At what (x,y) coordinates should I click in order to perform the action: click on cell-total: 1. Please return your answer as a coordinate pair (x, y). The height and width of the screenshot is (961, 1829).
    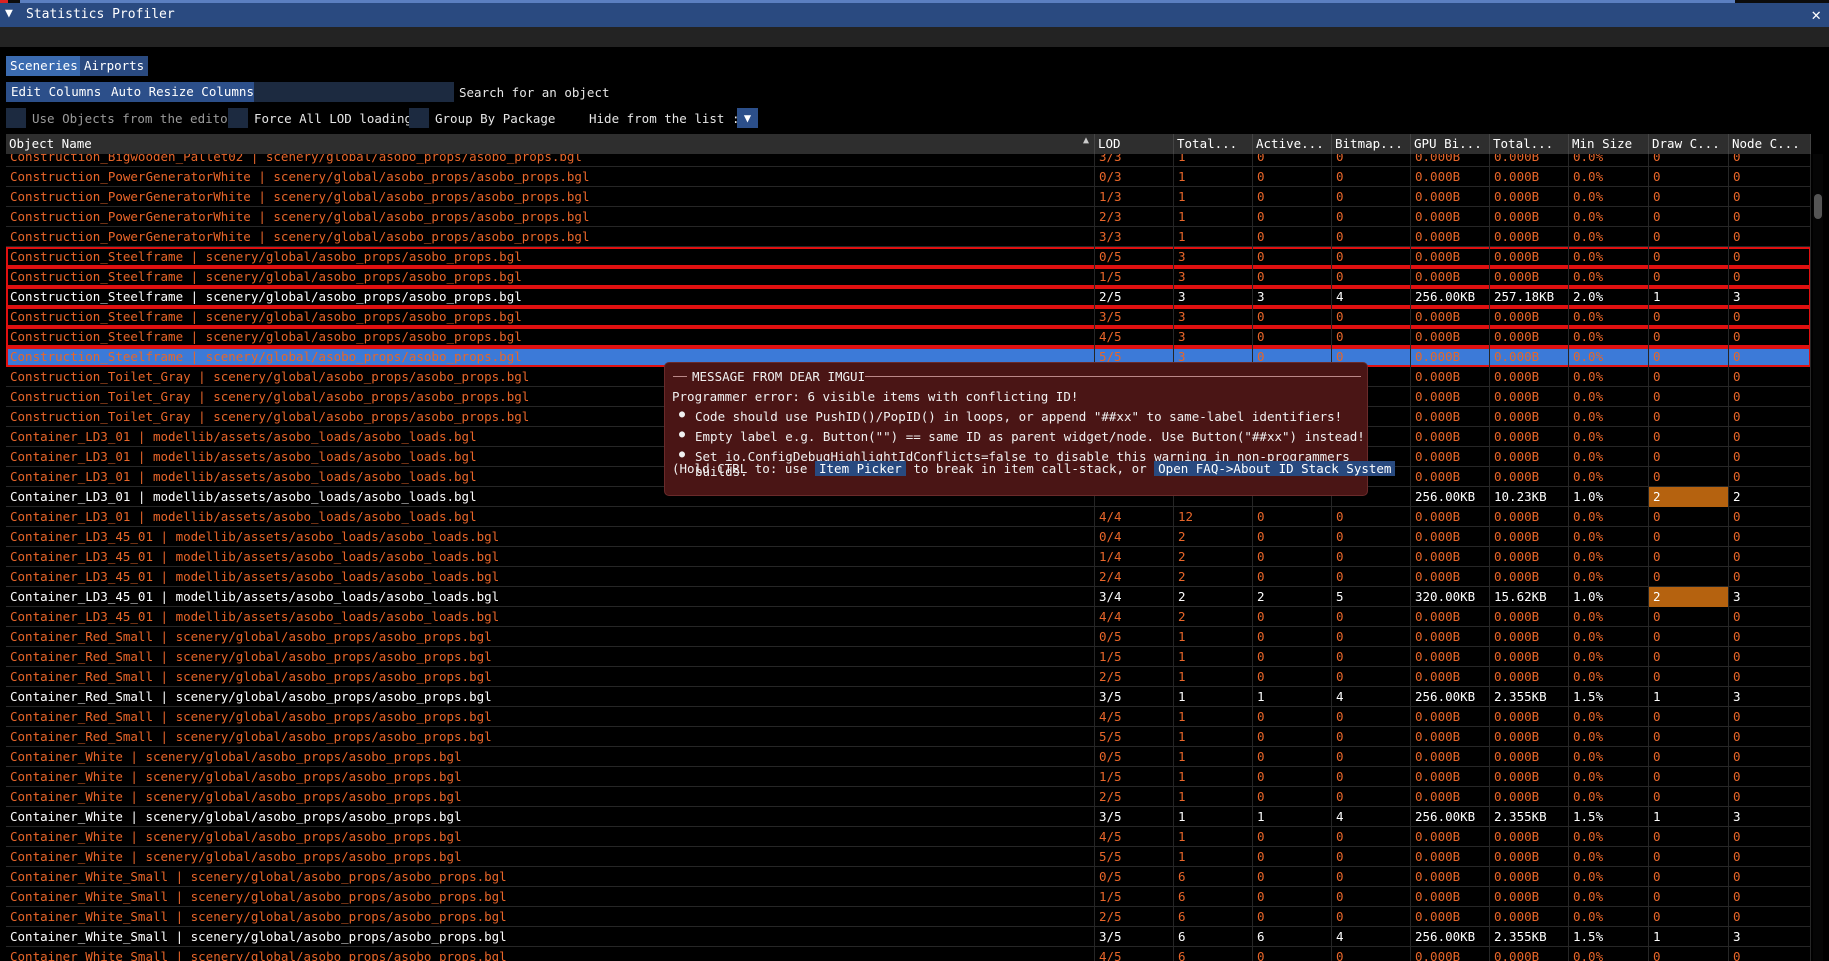
    Looking at the image, I should click on (1213, 757).